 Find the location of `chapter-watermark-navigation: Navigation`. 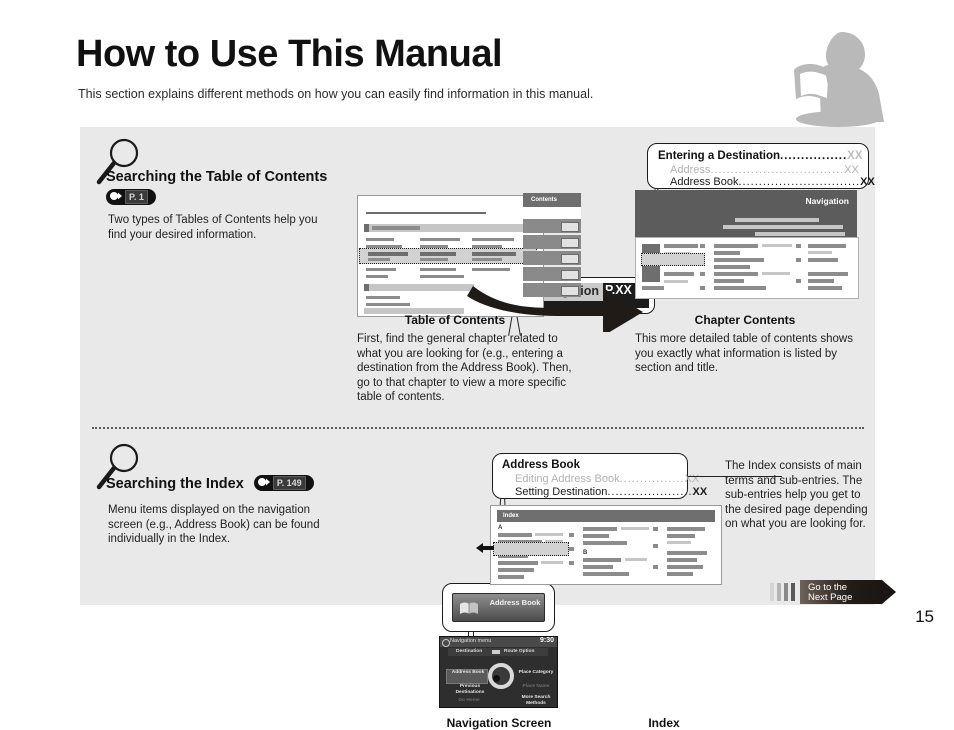

chapter-watermark-navigation: Navigation is located at coordinates (827, 201).